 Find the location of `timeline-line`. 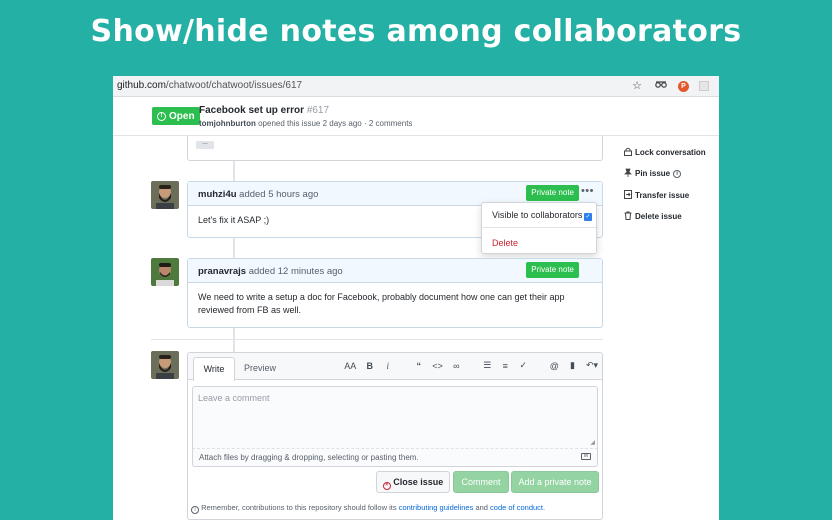

timeline-line is located at coordinates (234, 251).